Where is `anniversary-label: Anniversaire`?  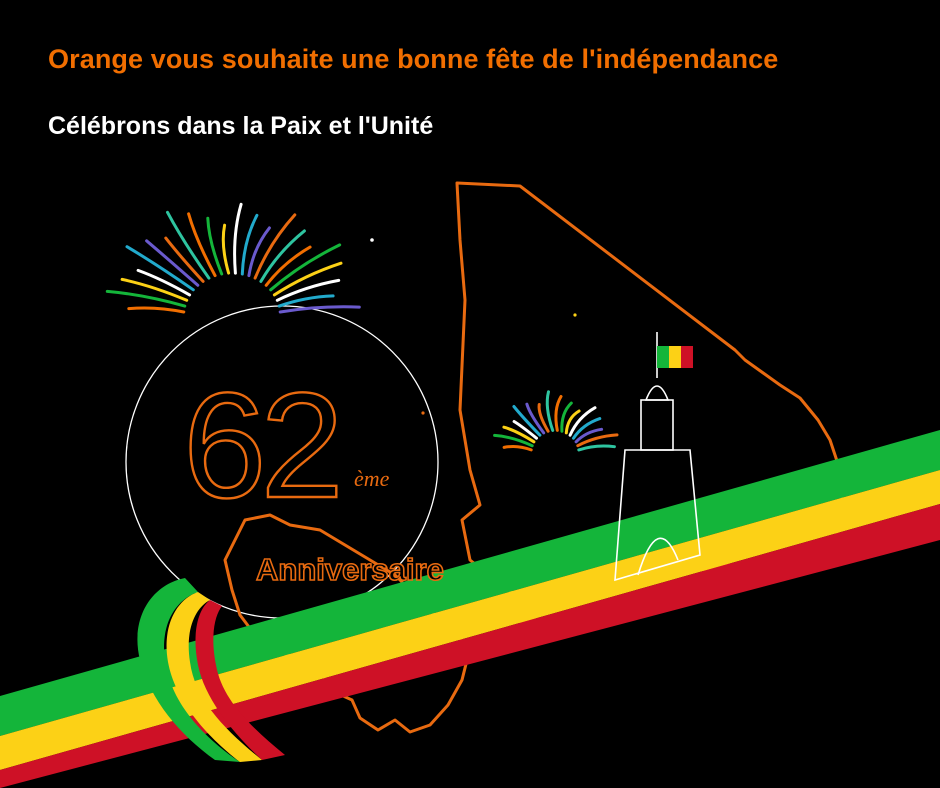
anniversary-label: Anniversaire is located at coordinates (350, 569).